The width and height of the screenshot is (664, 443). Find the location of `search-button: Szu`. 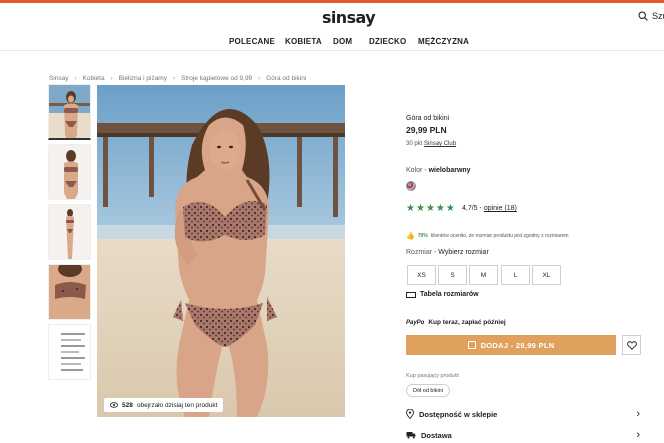

search-button: Szu is located at coordinates (651, 16).